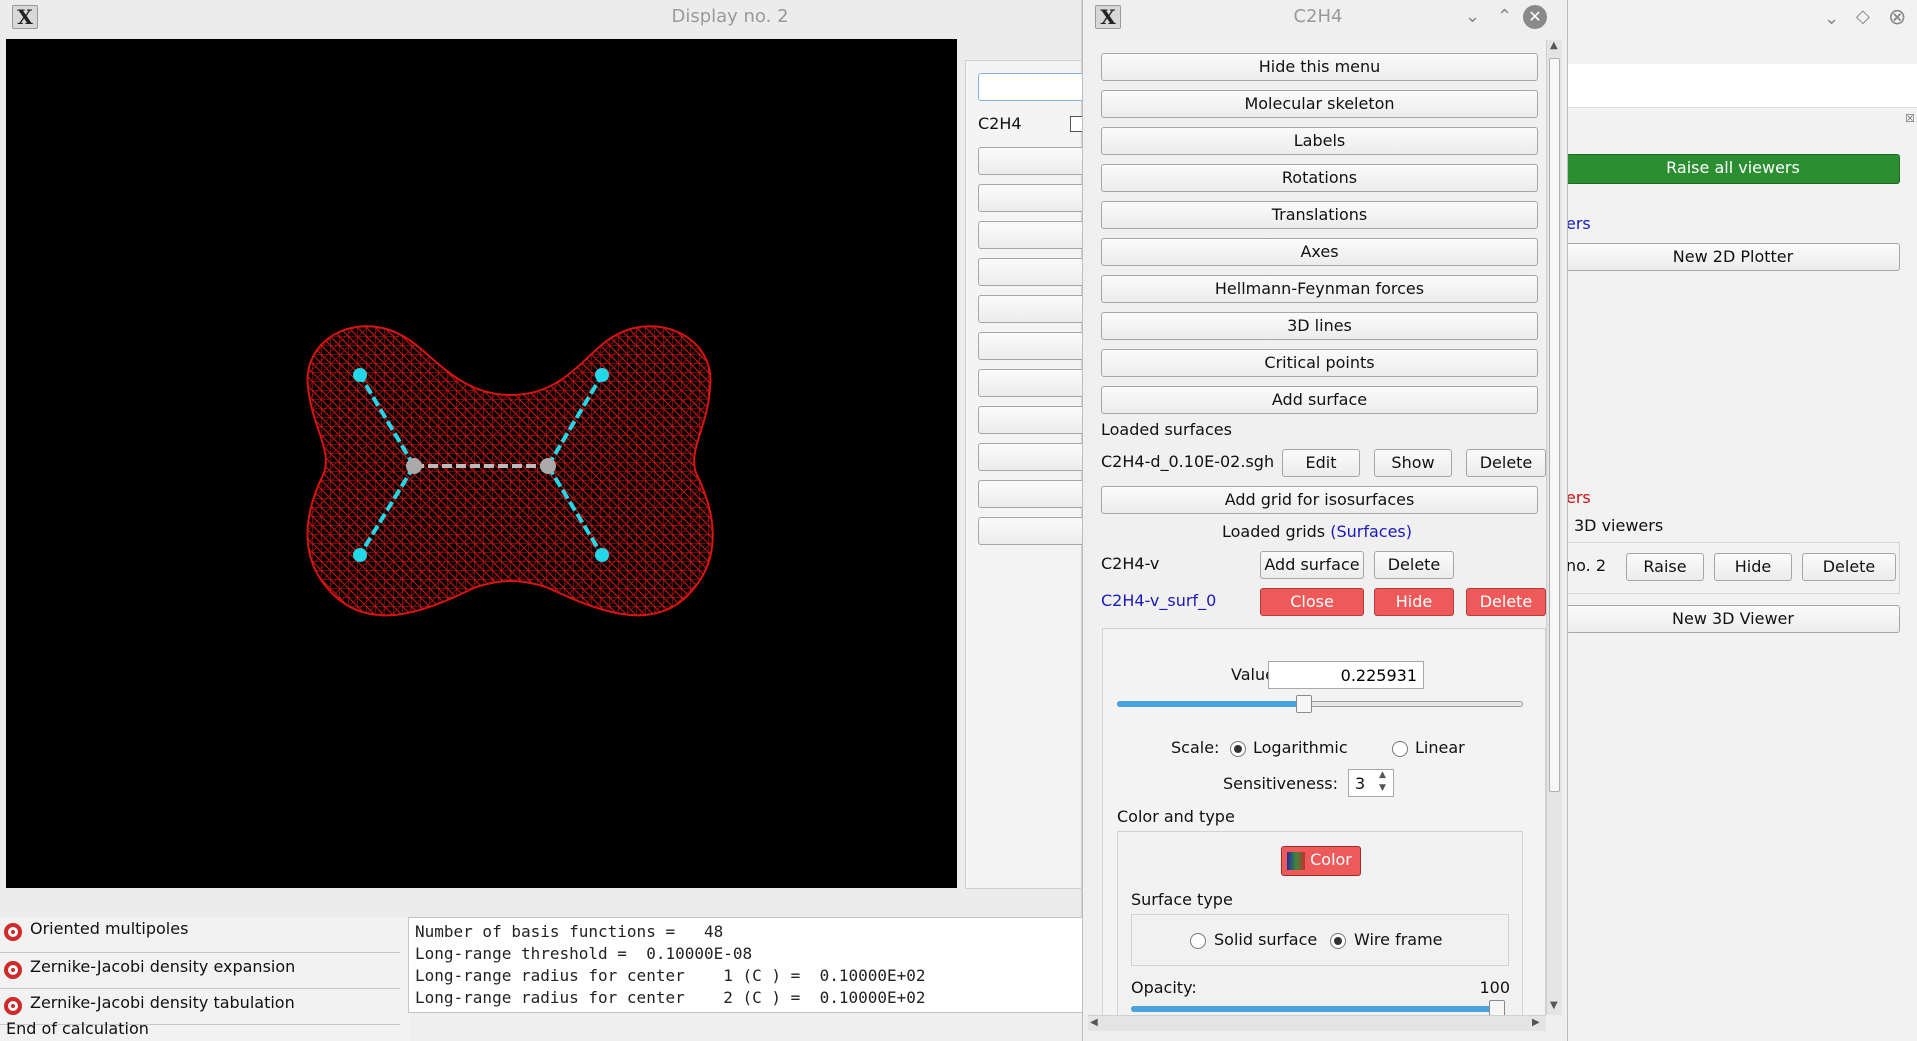  What do you see at coordinates (1238, 749) in the screenshot?
I see `logarithmic-radio` at bounding box center [1238, 749].